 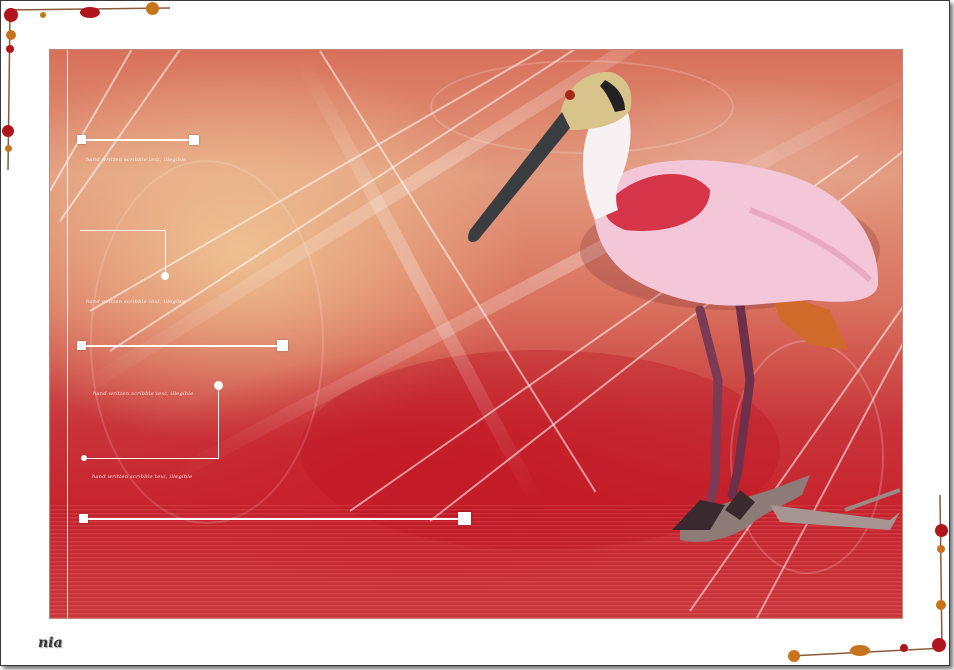 What do you see at coordinates (50, 643) in the screenshot?
I see `artist-signature: nia` at bounding box center [50, 643].